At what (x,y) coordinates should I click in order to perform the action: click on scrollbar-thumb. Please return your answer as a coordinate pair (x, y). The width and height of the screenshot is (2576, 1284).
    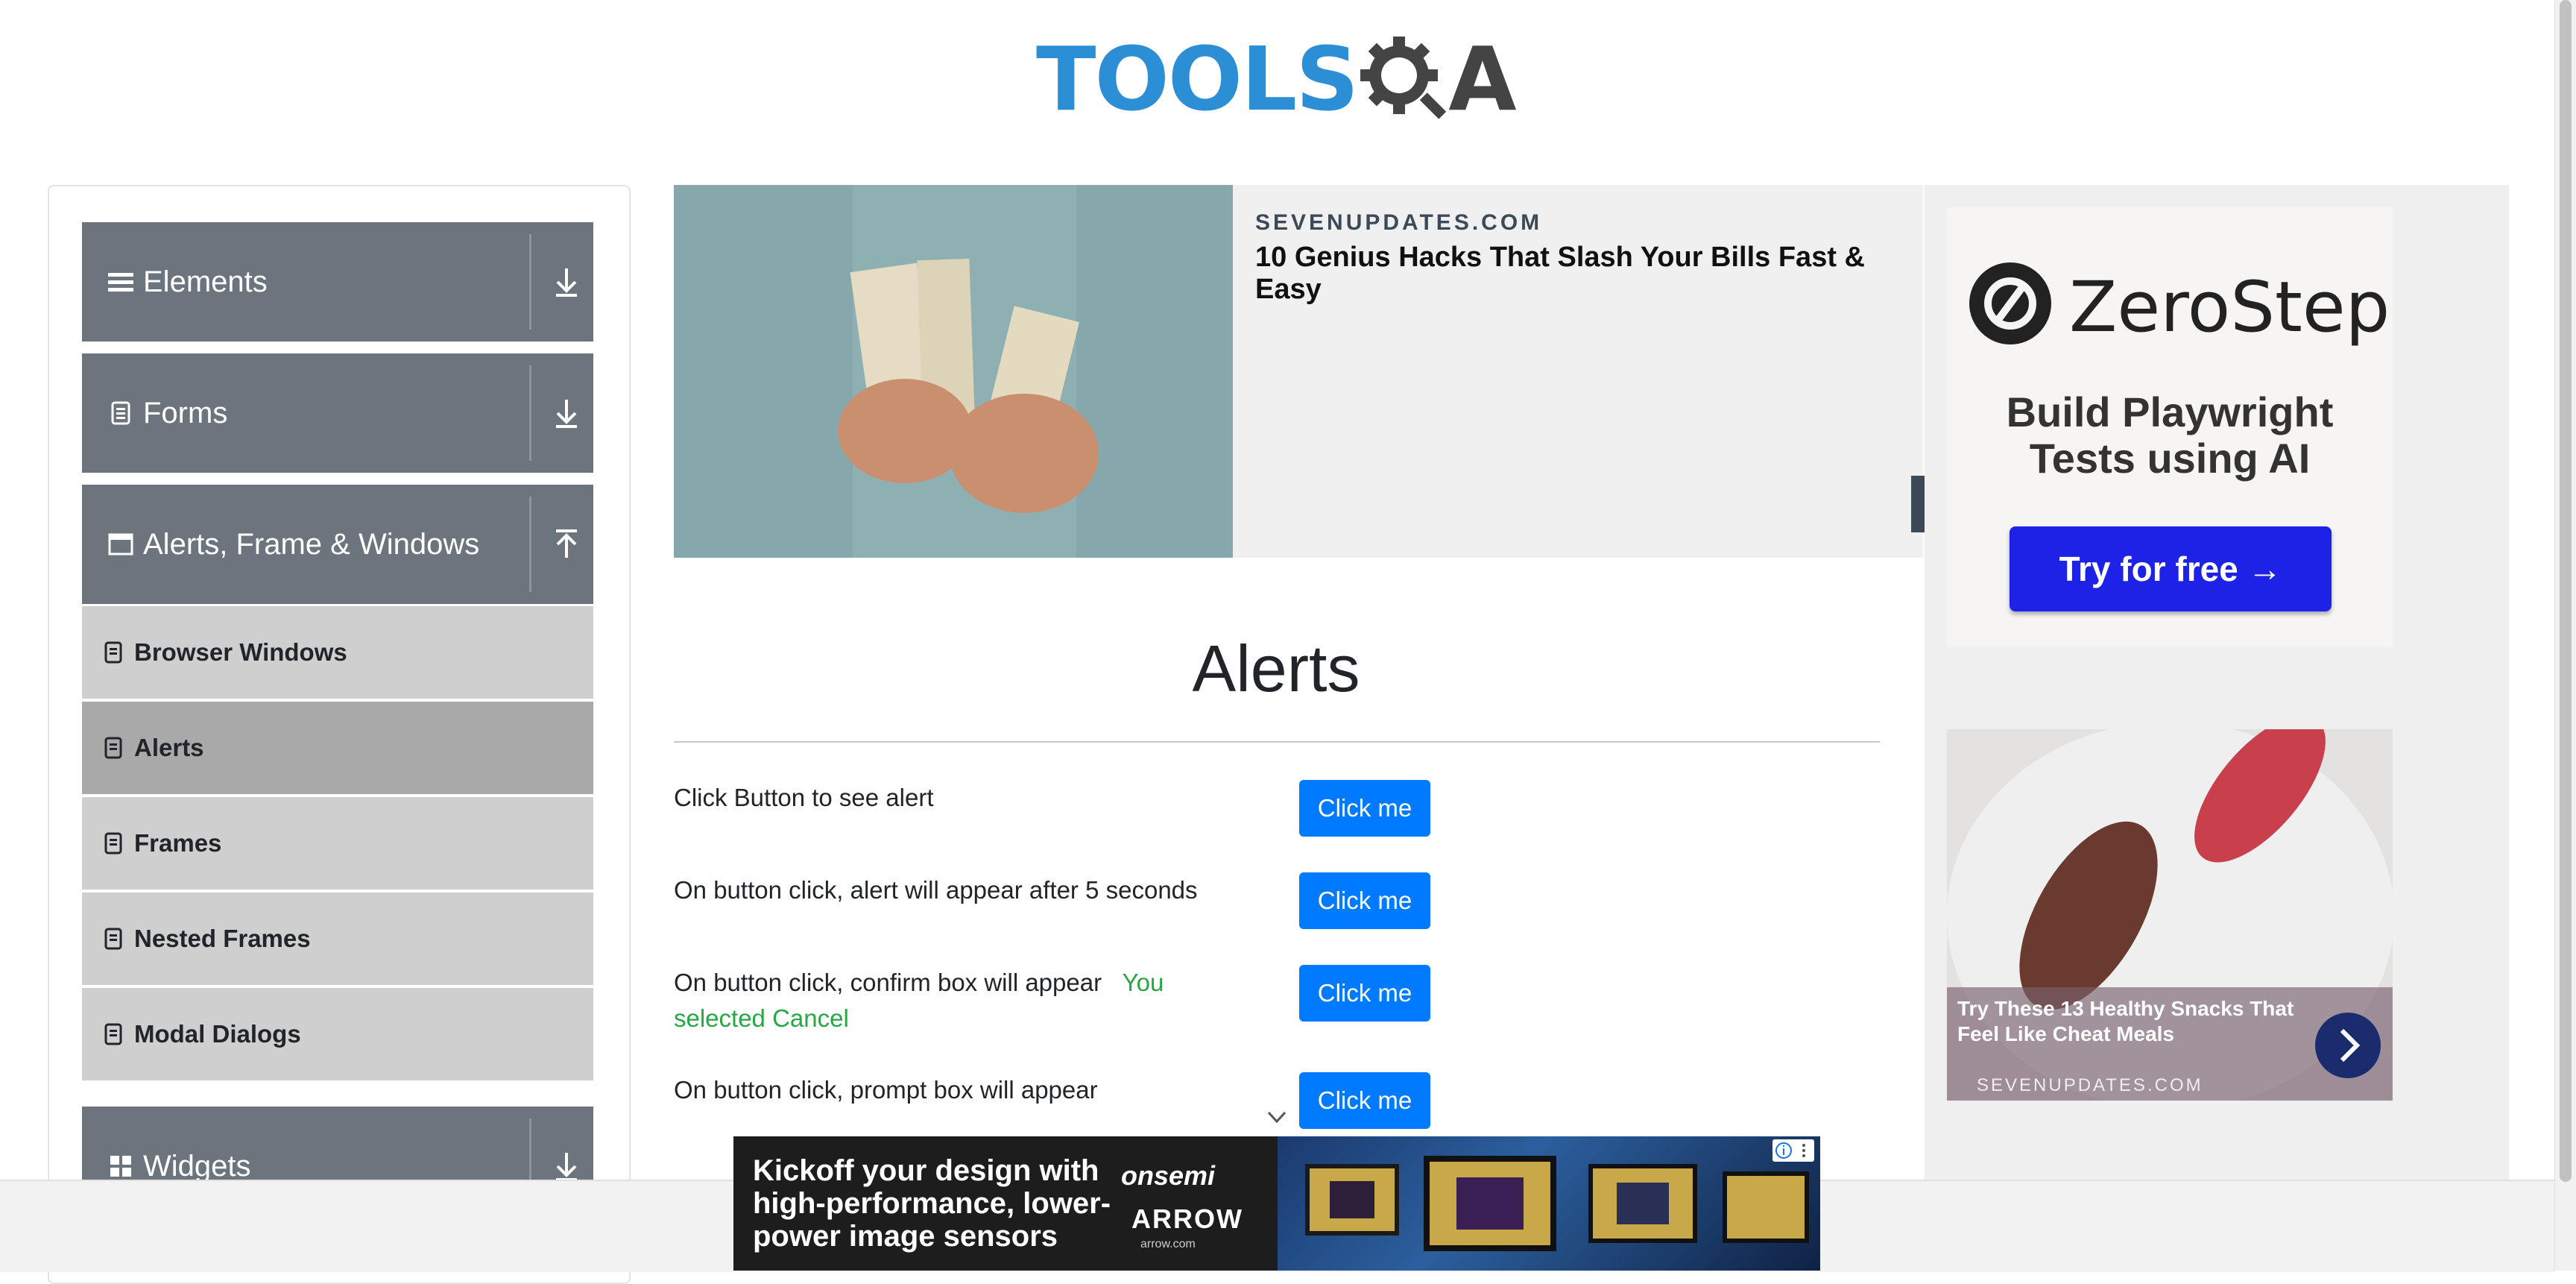
    Looking at the image, I should click on (2566, 591).